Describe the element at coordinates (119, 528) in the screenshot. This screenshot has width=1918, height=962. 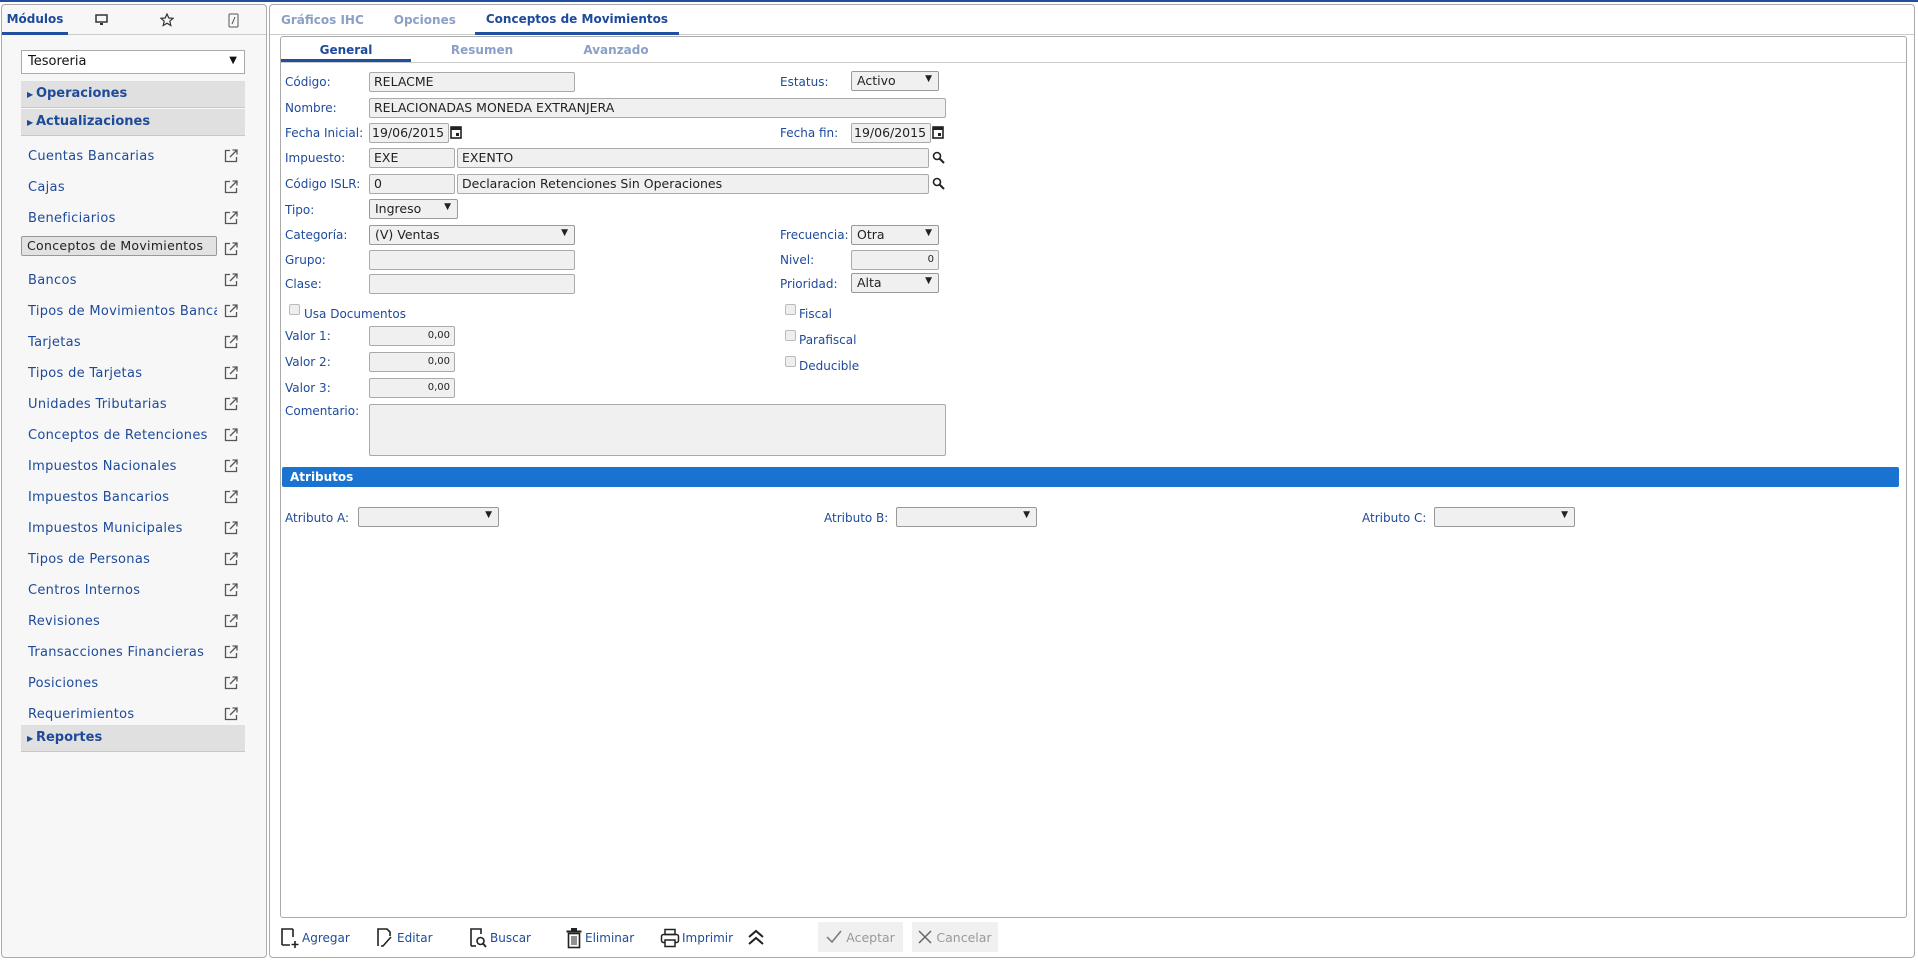
I see `sidebar-item: Impuestos Municipales` at that location.